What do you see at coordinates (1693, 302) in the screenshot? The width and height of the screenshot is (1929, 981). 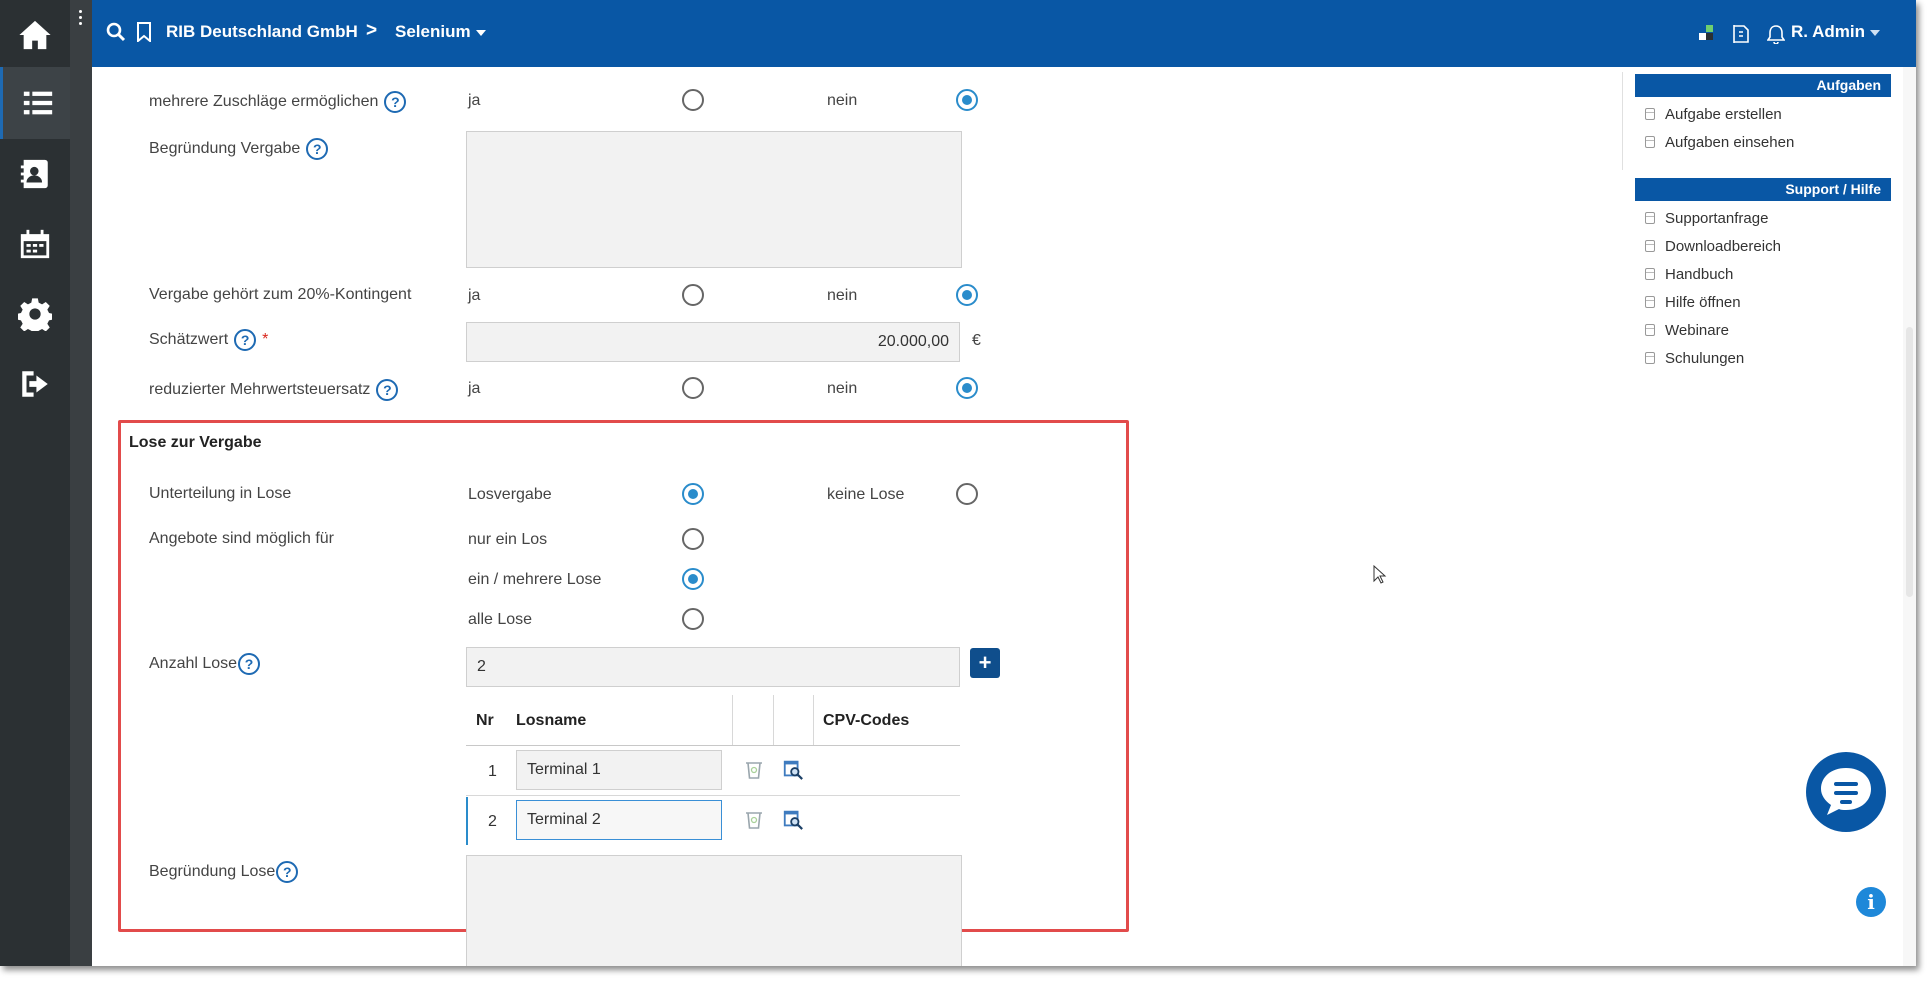 I see `hilfe-oeffnen-link: Hilfe öffnen` at bounding box center [1693, 302].